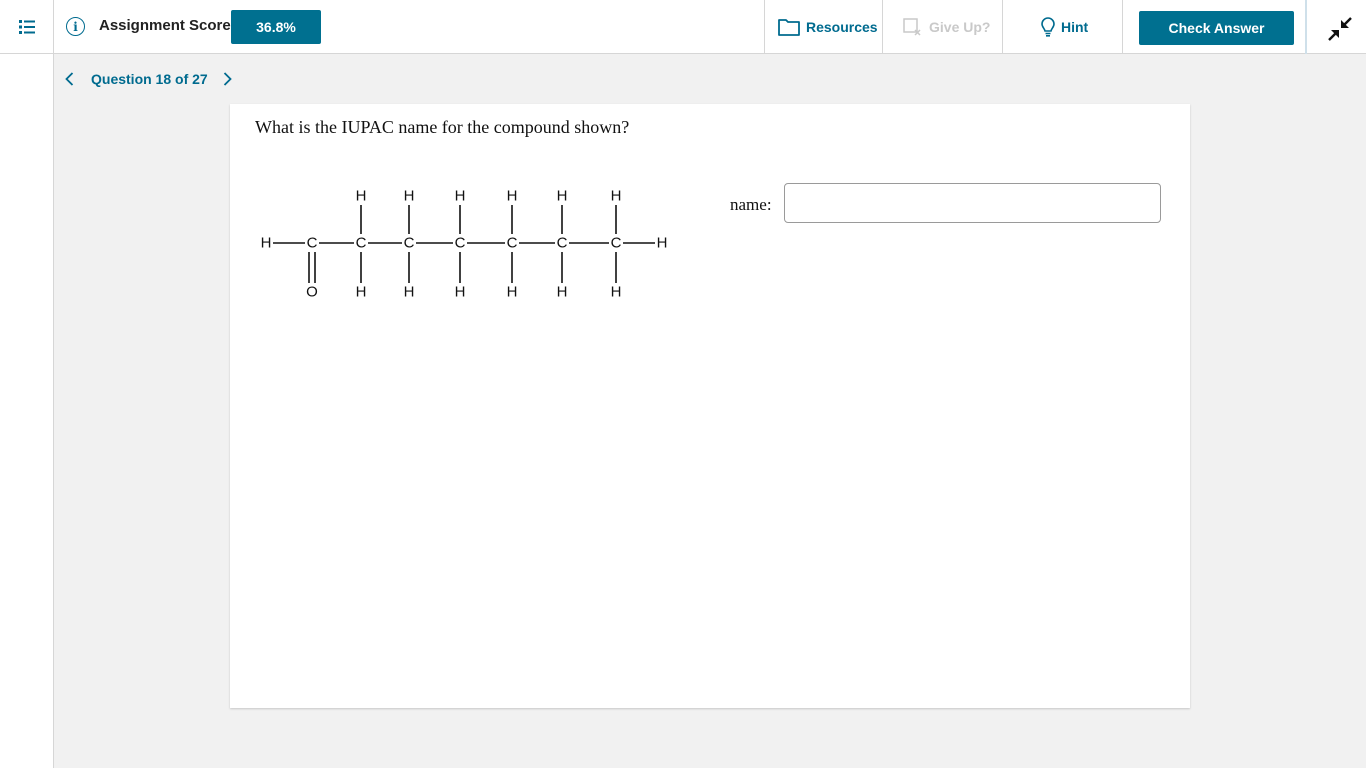 This screenshot has width=1366, height=768. What do you see at coordinates (960, 27) in the screenshot?
I see `give-up-label: Give Up?` at bounding box center [960, 27].